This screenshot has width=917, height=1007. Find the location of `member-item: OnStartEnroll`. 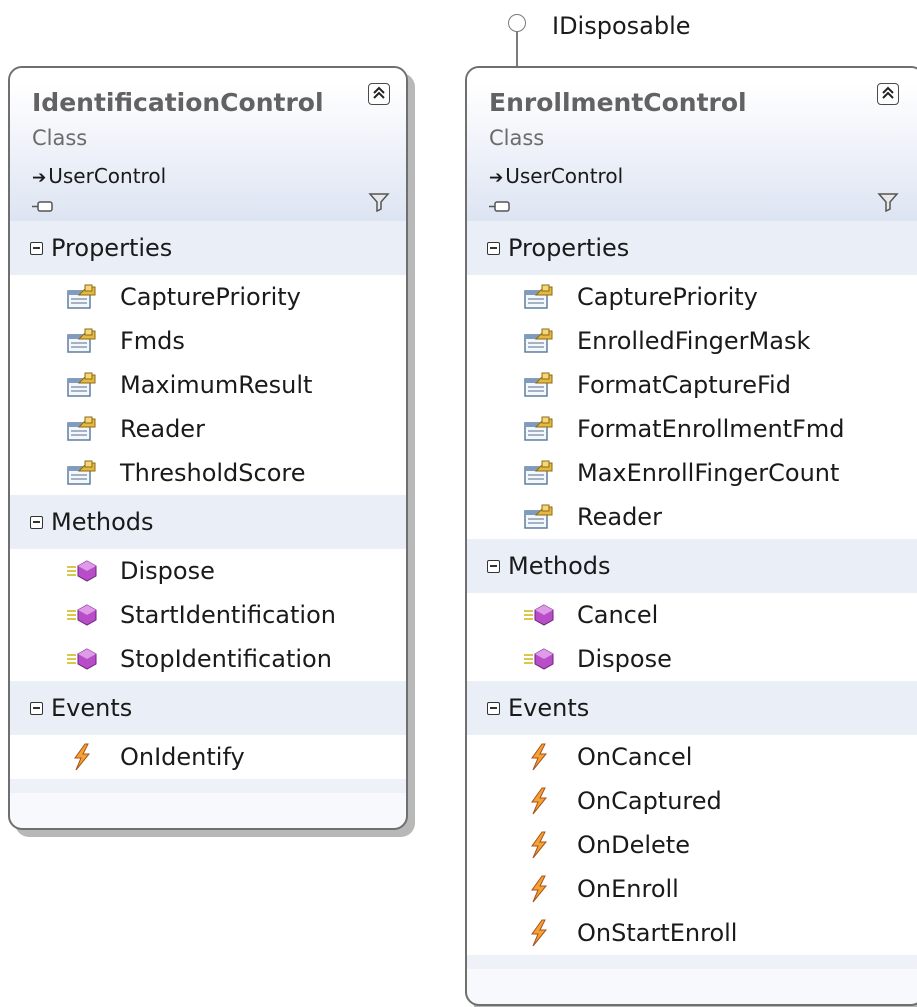

member-item: OnStartEnroll is located at coordinates (692, 933).